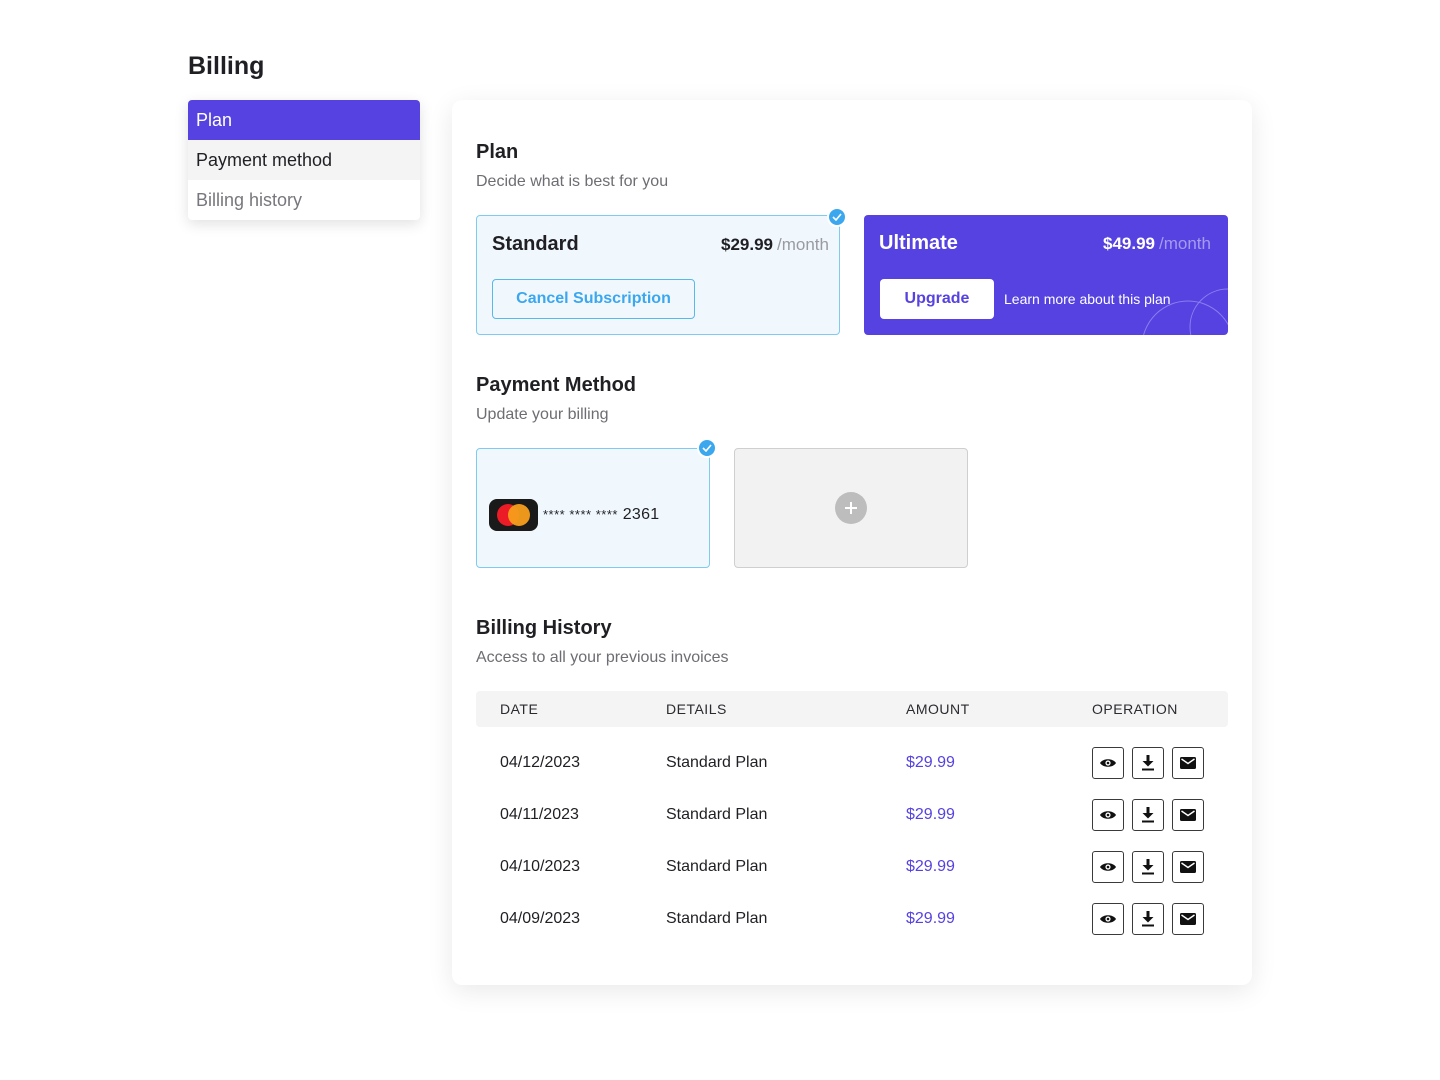  What do you see at coordinates (304, 120) in the screenshot?
I see `sidebar-item-plan: Plan` at bounding box center [304, 120].